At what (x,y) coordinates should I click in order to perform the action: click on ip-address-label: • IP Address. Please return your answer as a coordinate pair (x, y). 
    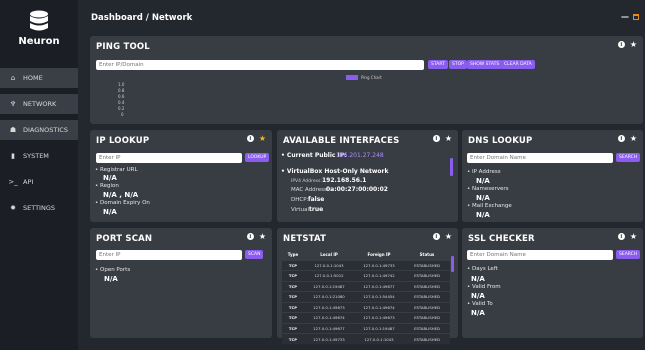
    Looking at the image, I should click on (484, 172).